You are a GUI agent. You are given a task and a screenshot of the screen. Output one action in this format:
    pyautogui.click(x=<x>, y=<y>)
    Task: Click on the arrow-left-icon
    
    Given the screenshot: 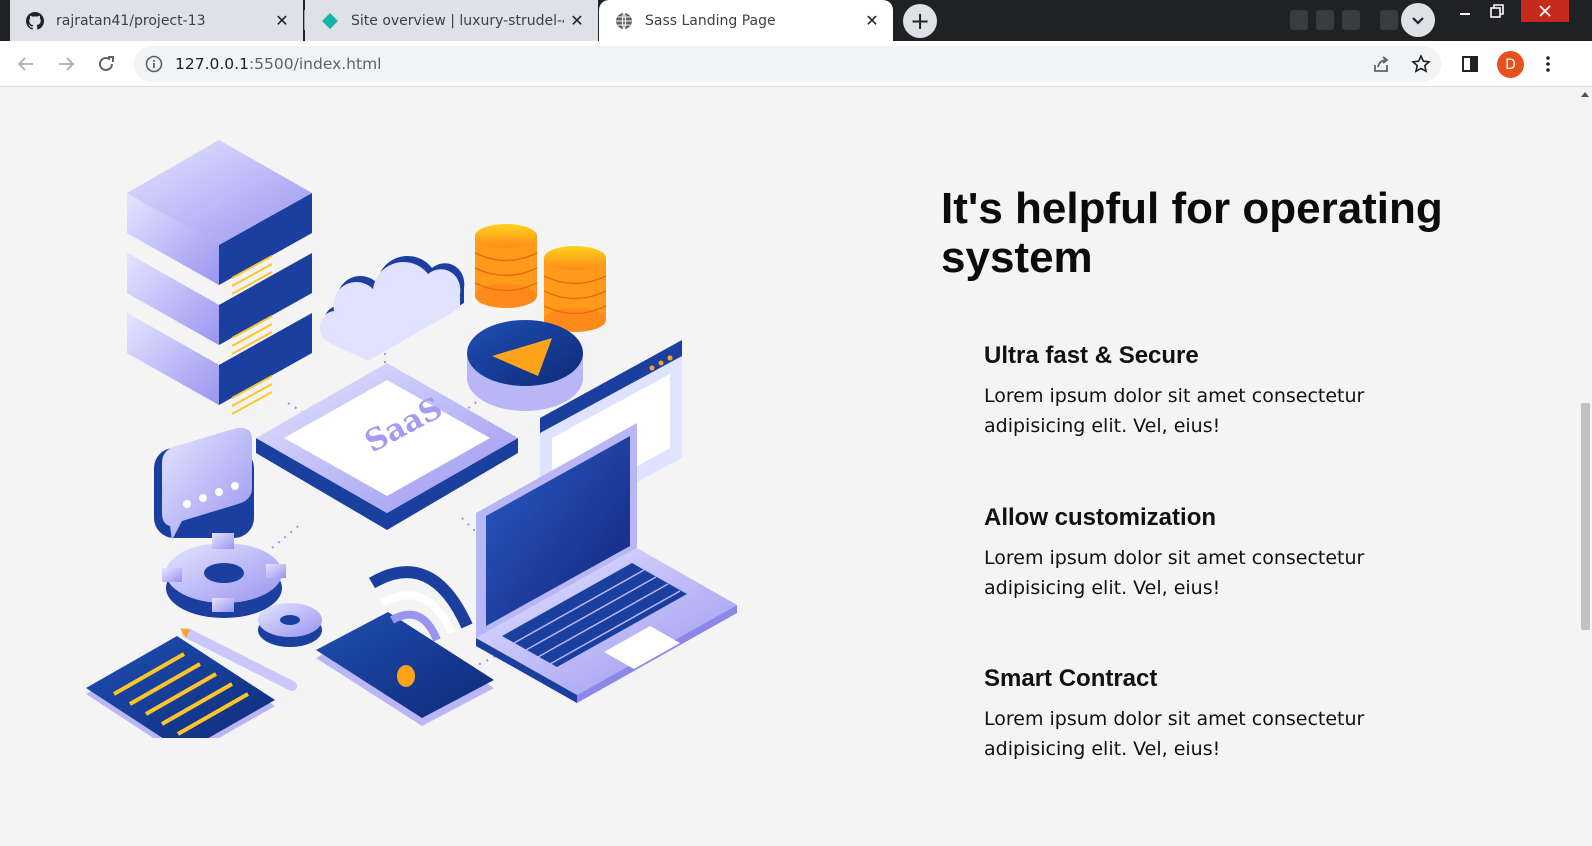 What is the action you would take?
    pyautogui.click(x=25, y=64)
    